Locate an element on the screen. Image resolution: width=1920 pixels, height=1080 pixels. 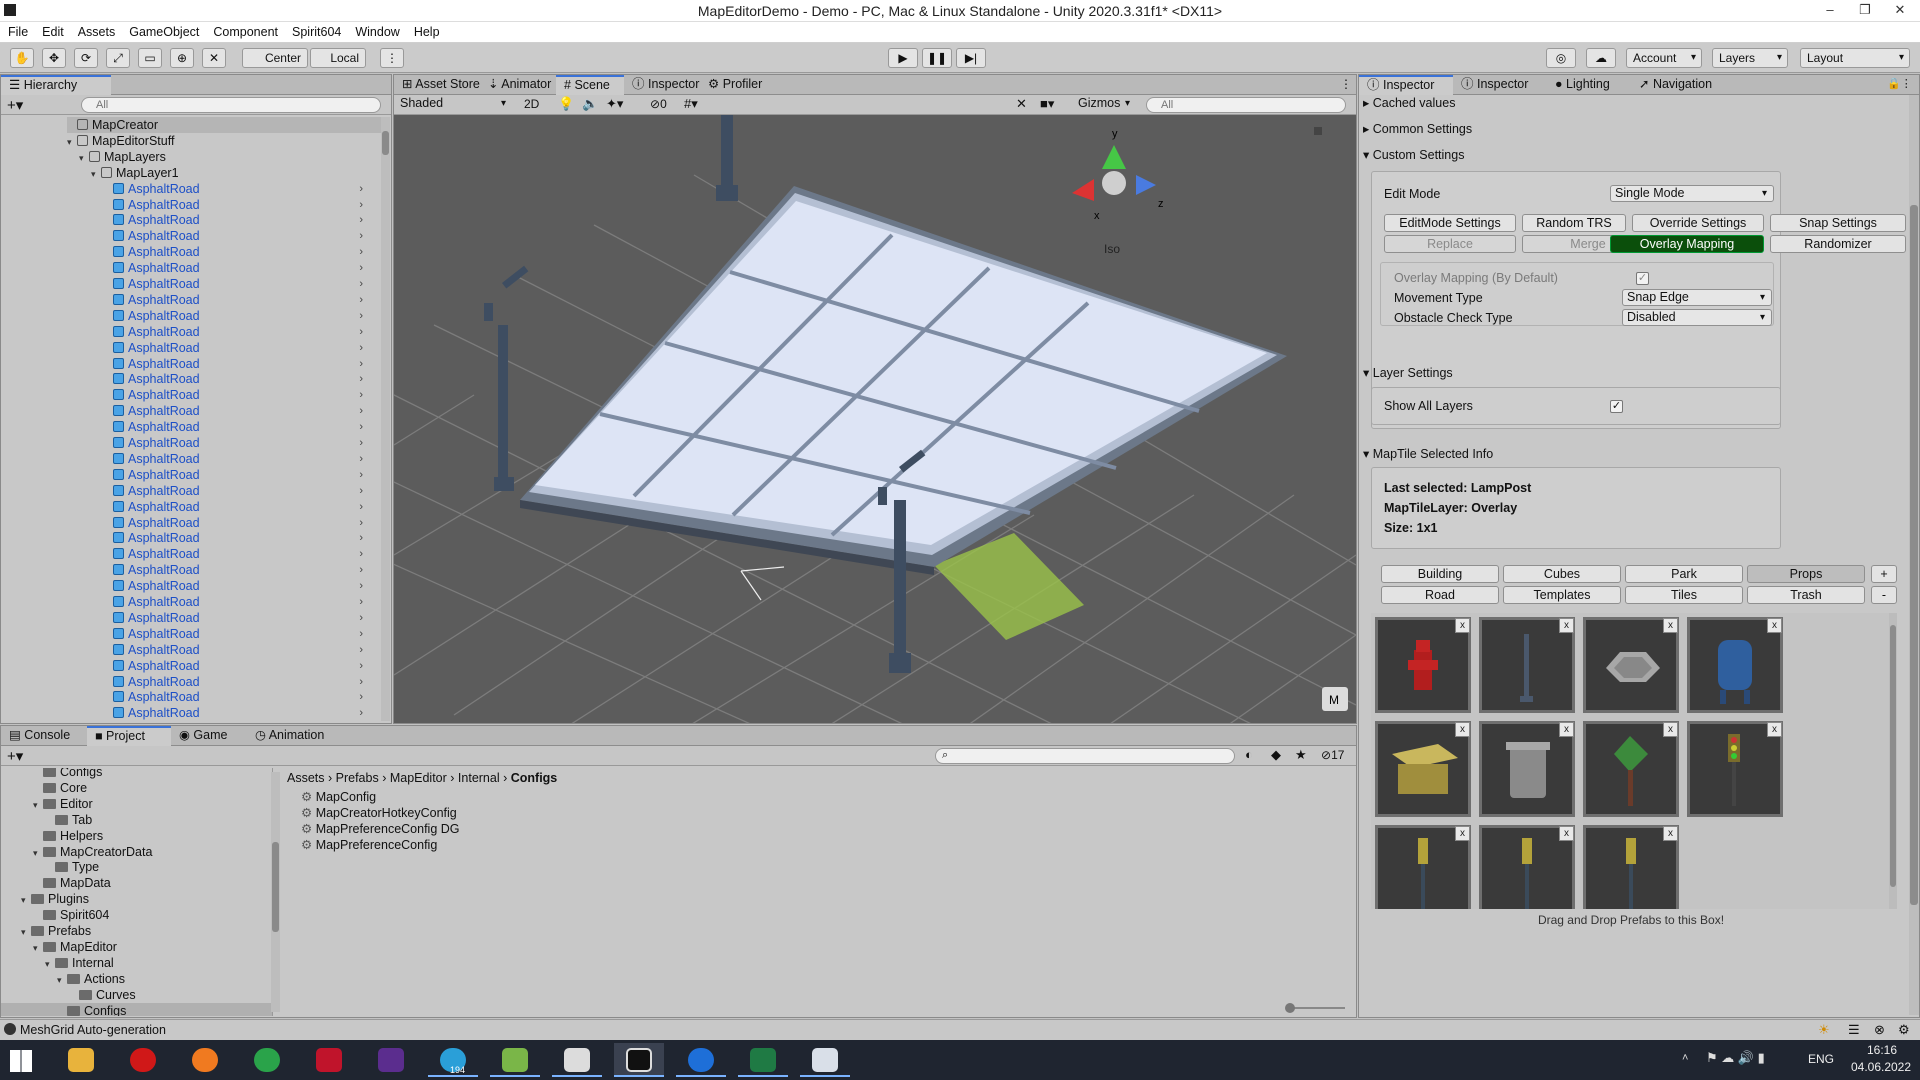
project-folder: Helpers is located at coordinates (152, 836).